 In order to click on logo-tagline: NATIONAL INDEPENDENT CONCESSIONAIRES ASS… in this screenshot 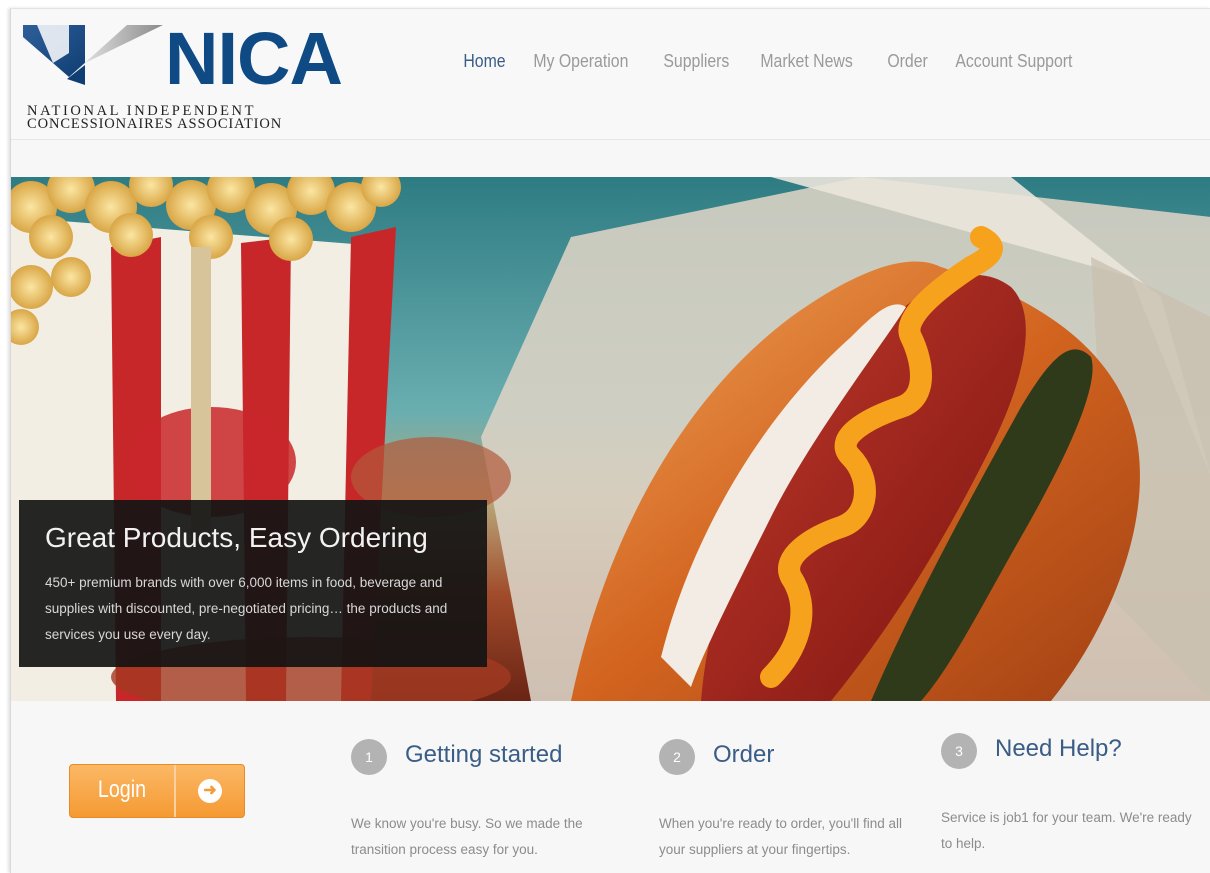, I will do `click(217, 118)`.